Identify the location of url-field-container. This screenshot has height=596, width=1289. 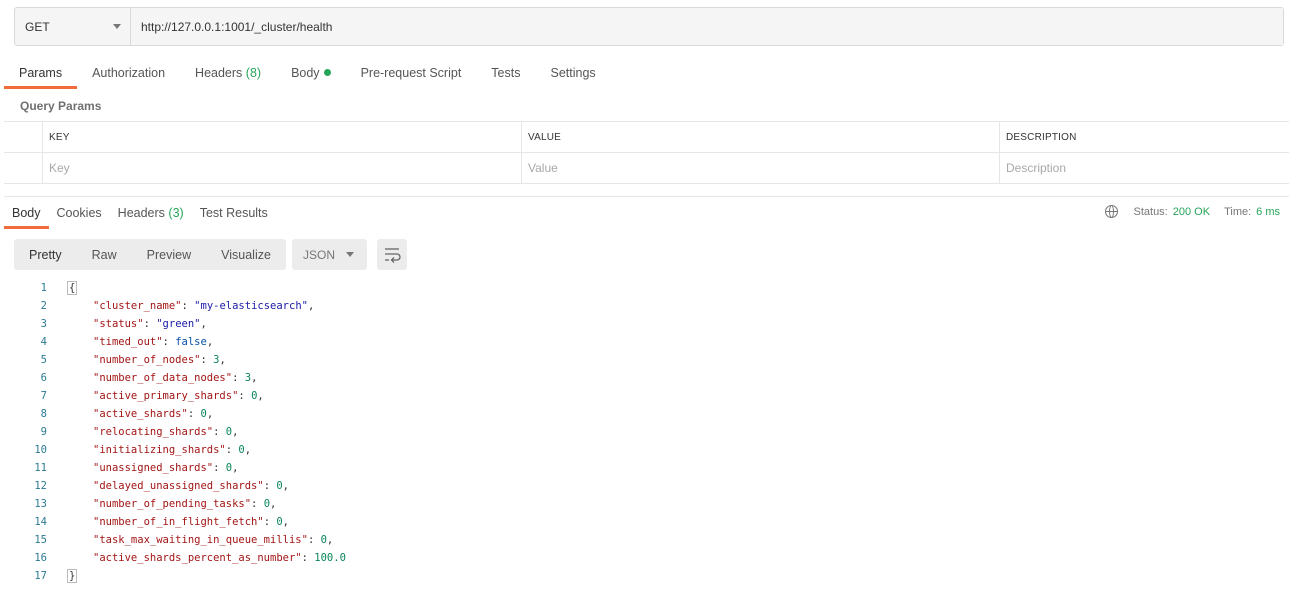
(707, 26).